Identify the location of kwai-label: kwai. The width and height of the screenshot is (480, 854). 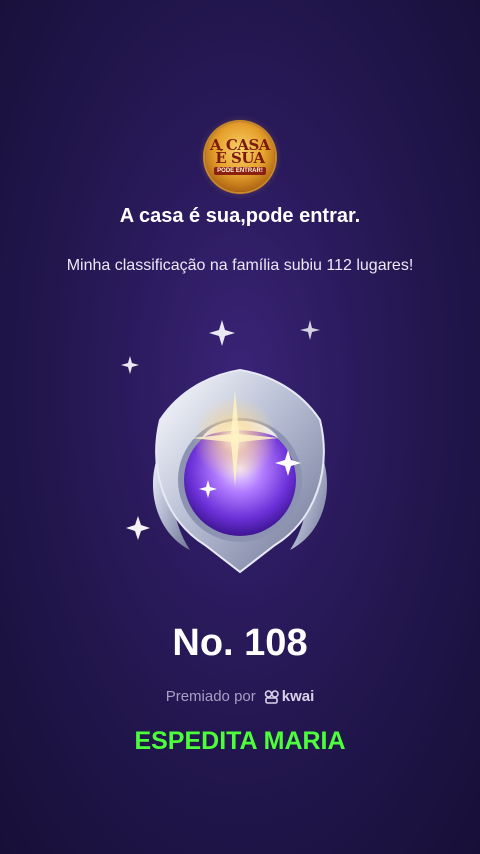
(298, 696).